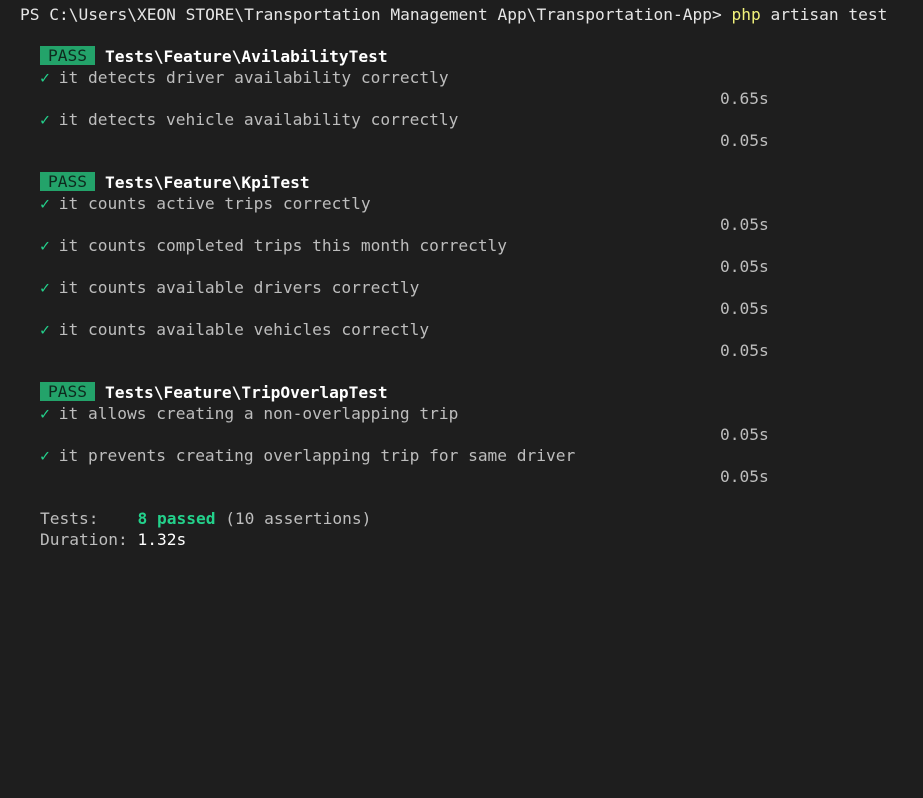 The height and width of the screenshot is (798, 923). I want to click on passed-count: 8 passed, so click(176, 518).